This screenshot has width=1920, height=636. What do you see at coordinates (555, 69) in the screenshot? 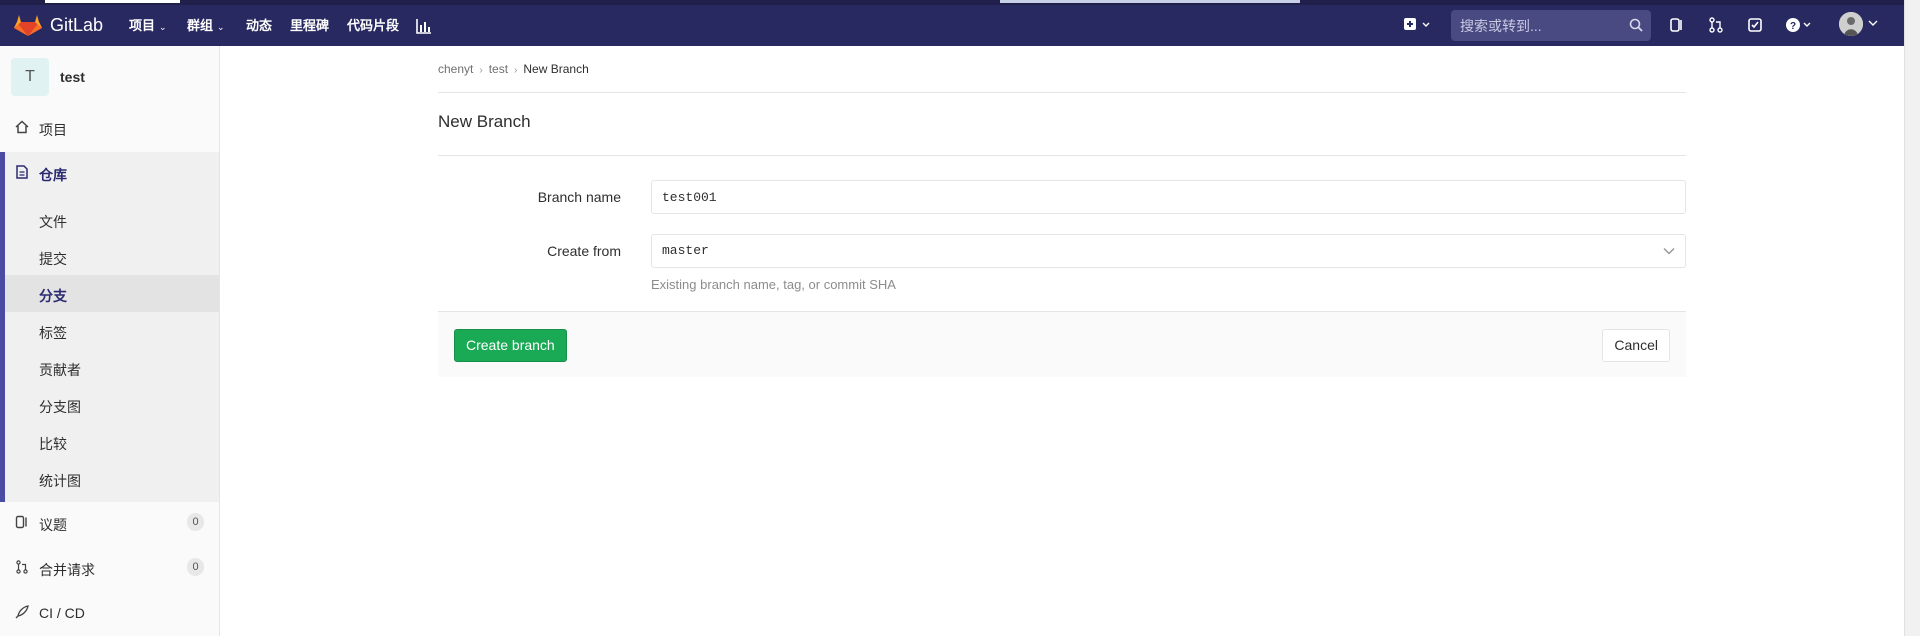
I see `breadcrumb-current: New Branch` at bounding box center [555, 69].